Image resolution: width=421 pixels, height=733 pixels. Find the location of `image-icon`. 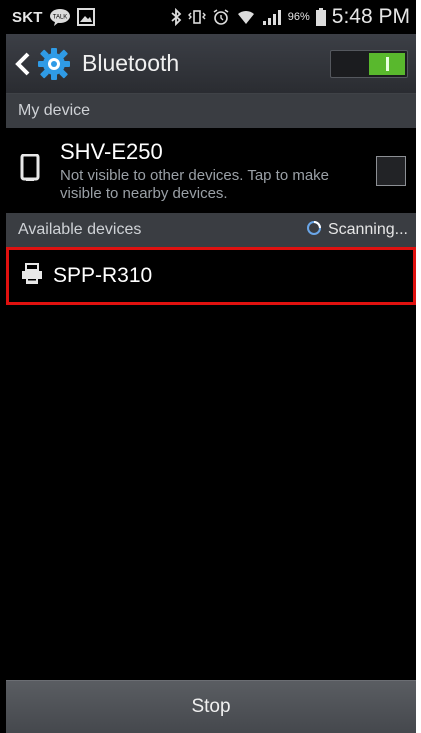

image-icon is located at coordinates (85, 17).